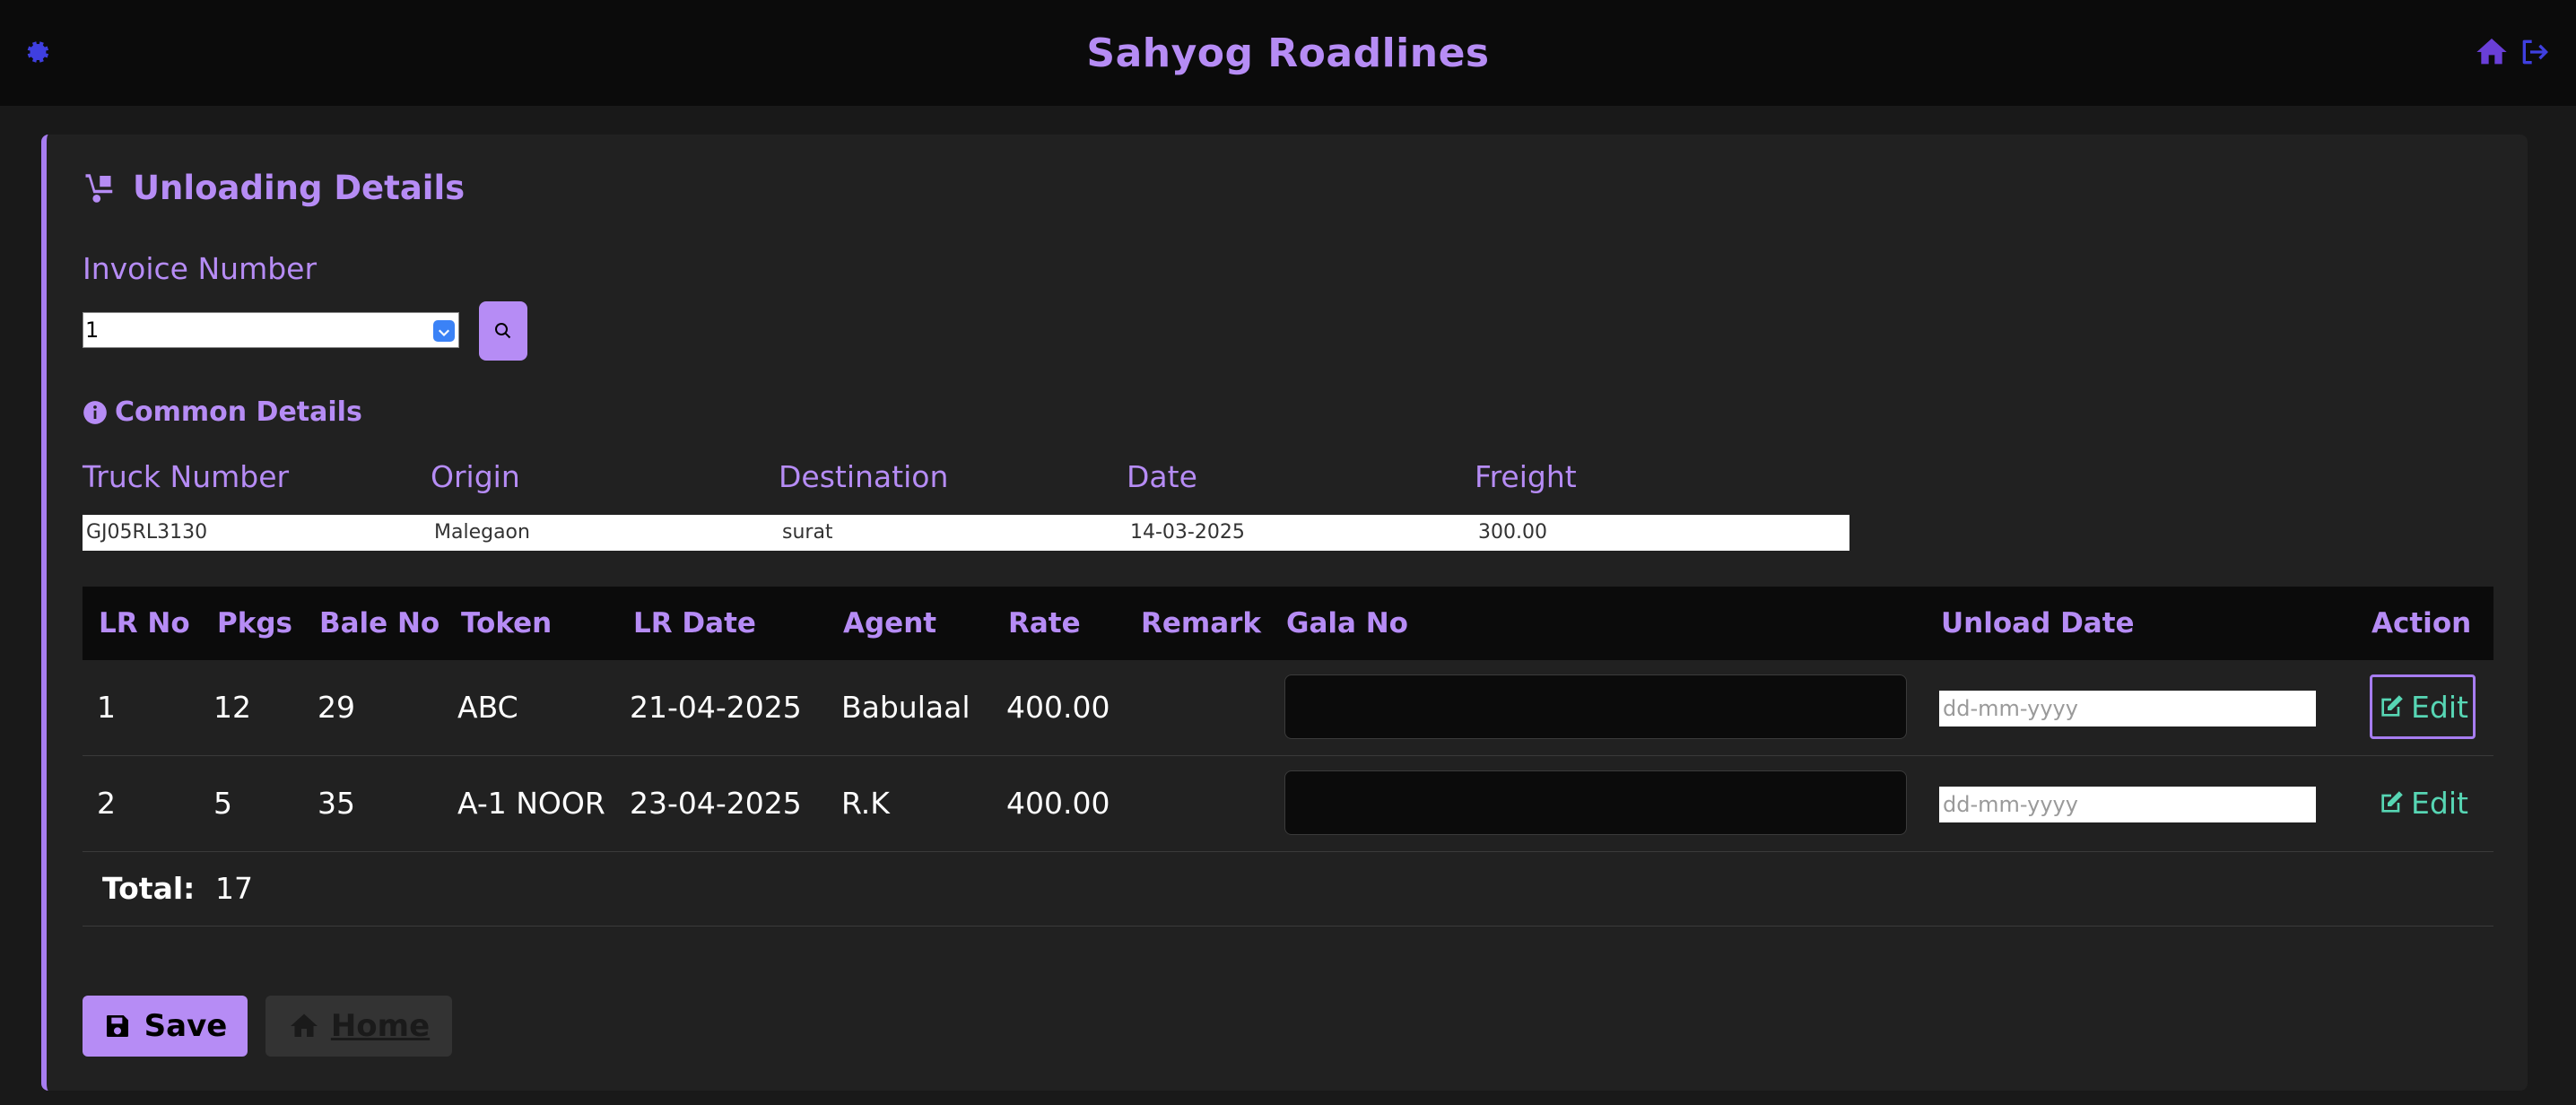  What do you see at coordinates (2038, 623) in the screenshot?
I see `col-unload-date: Unload Date` at bounding box center [2038, 623].